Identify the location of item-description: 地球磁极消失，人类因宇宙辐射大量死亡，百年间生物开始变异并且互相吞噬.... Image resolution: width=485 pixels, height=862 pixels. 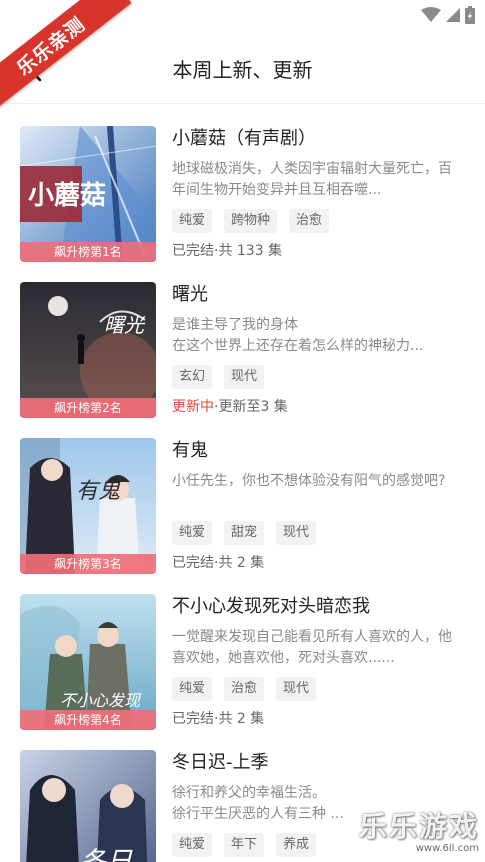
(312, 179).